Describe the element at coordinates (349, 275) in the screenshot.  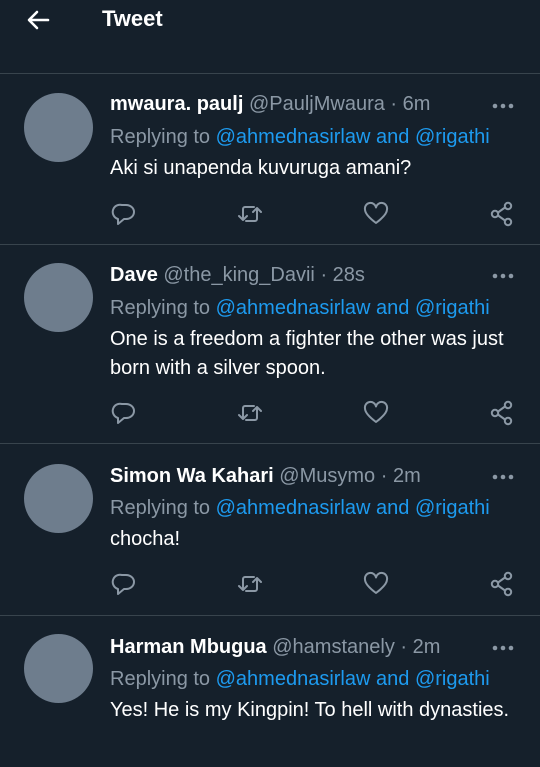
I see `timestamp: 28s` at that location.